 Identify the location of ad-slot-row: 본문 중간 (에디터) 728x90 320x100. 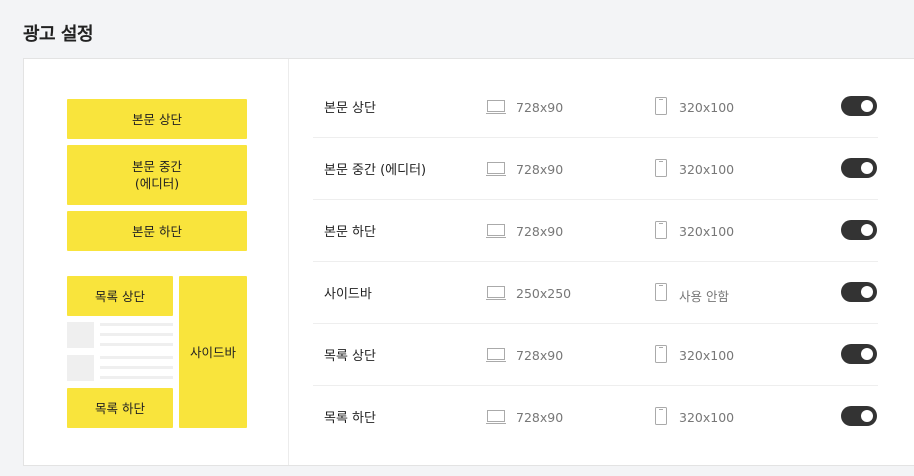
(595, 169).